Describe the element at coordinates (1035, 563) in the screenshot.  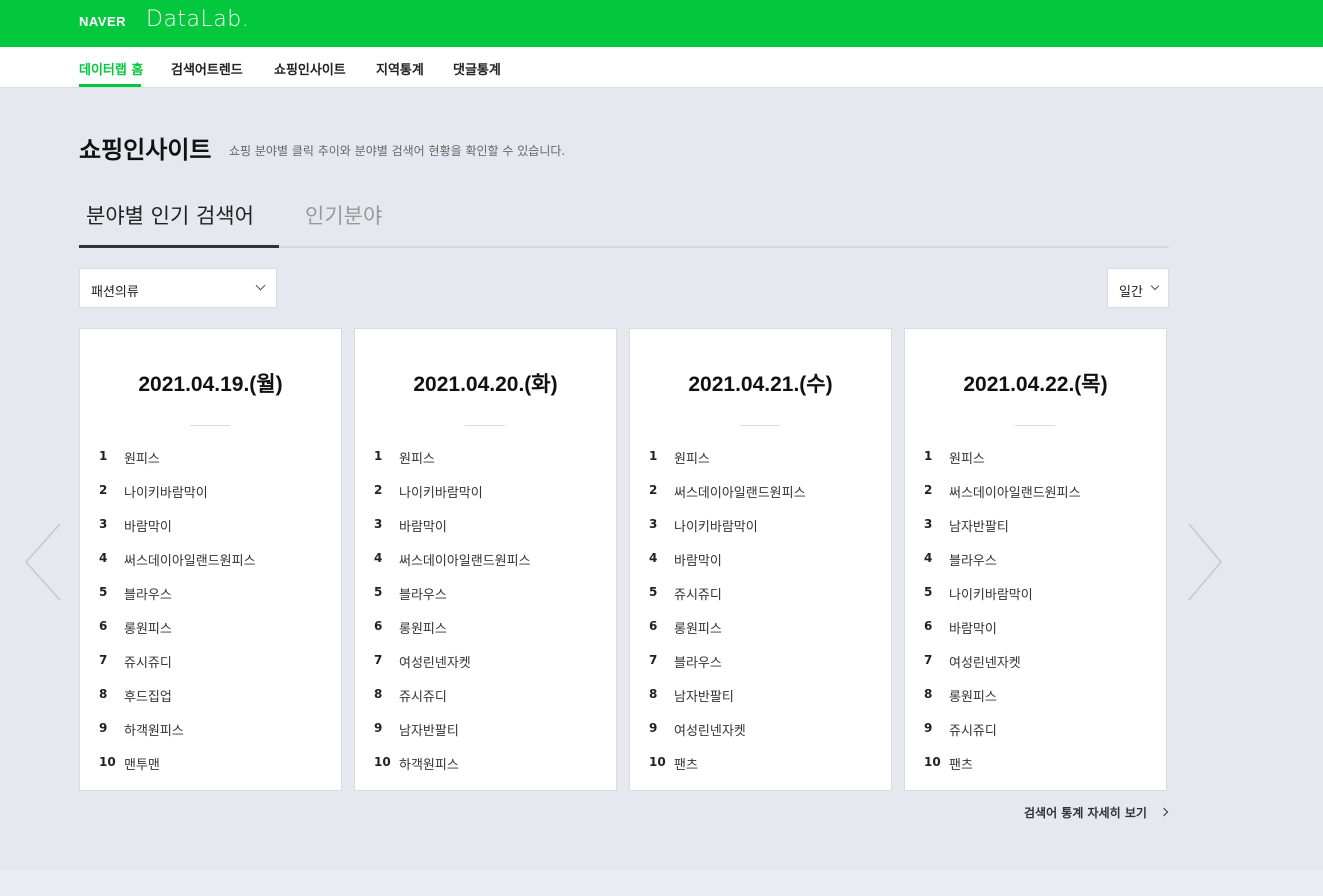
I see `rank-row: 4 블라우스` at that location.